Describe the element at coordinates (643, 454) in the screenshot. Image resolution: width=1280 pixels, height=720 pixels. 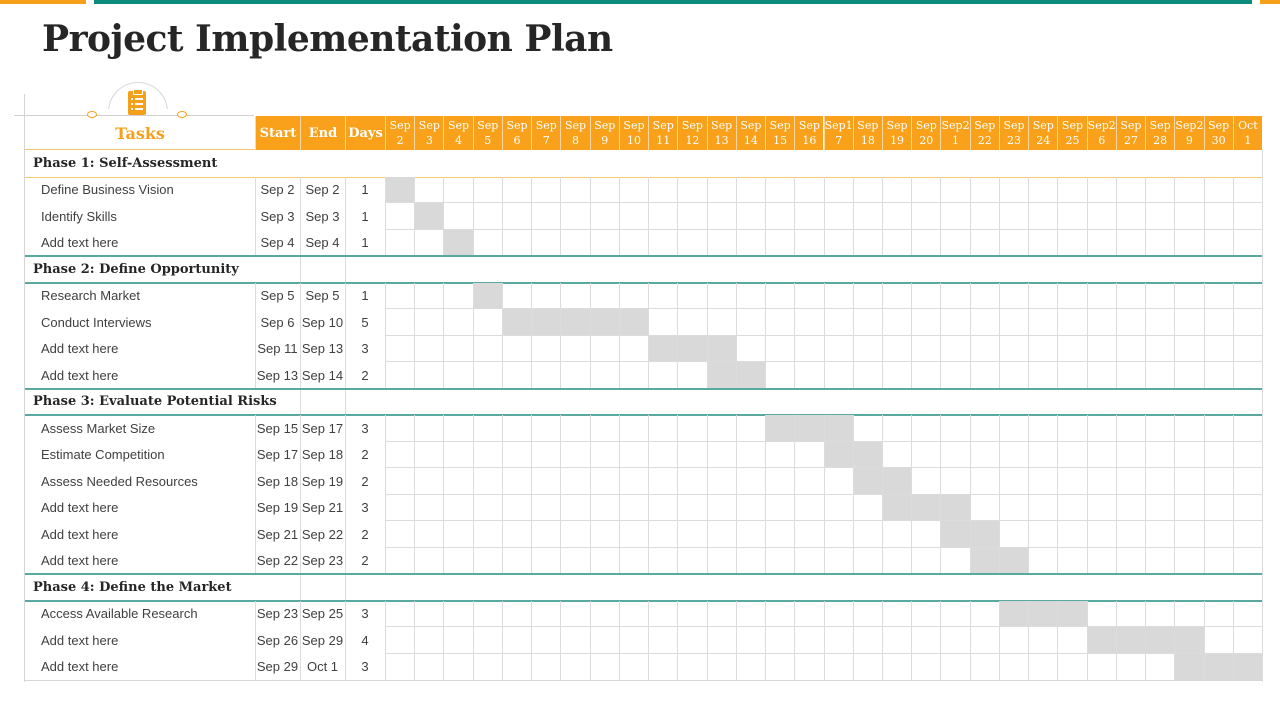
I see `task-row: Estimate Competition Sep 17 Sep 18 2` at that location.